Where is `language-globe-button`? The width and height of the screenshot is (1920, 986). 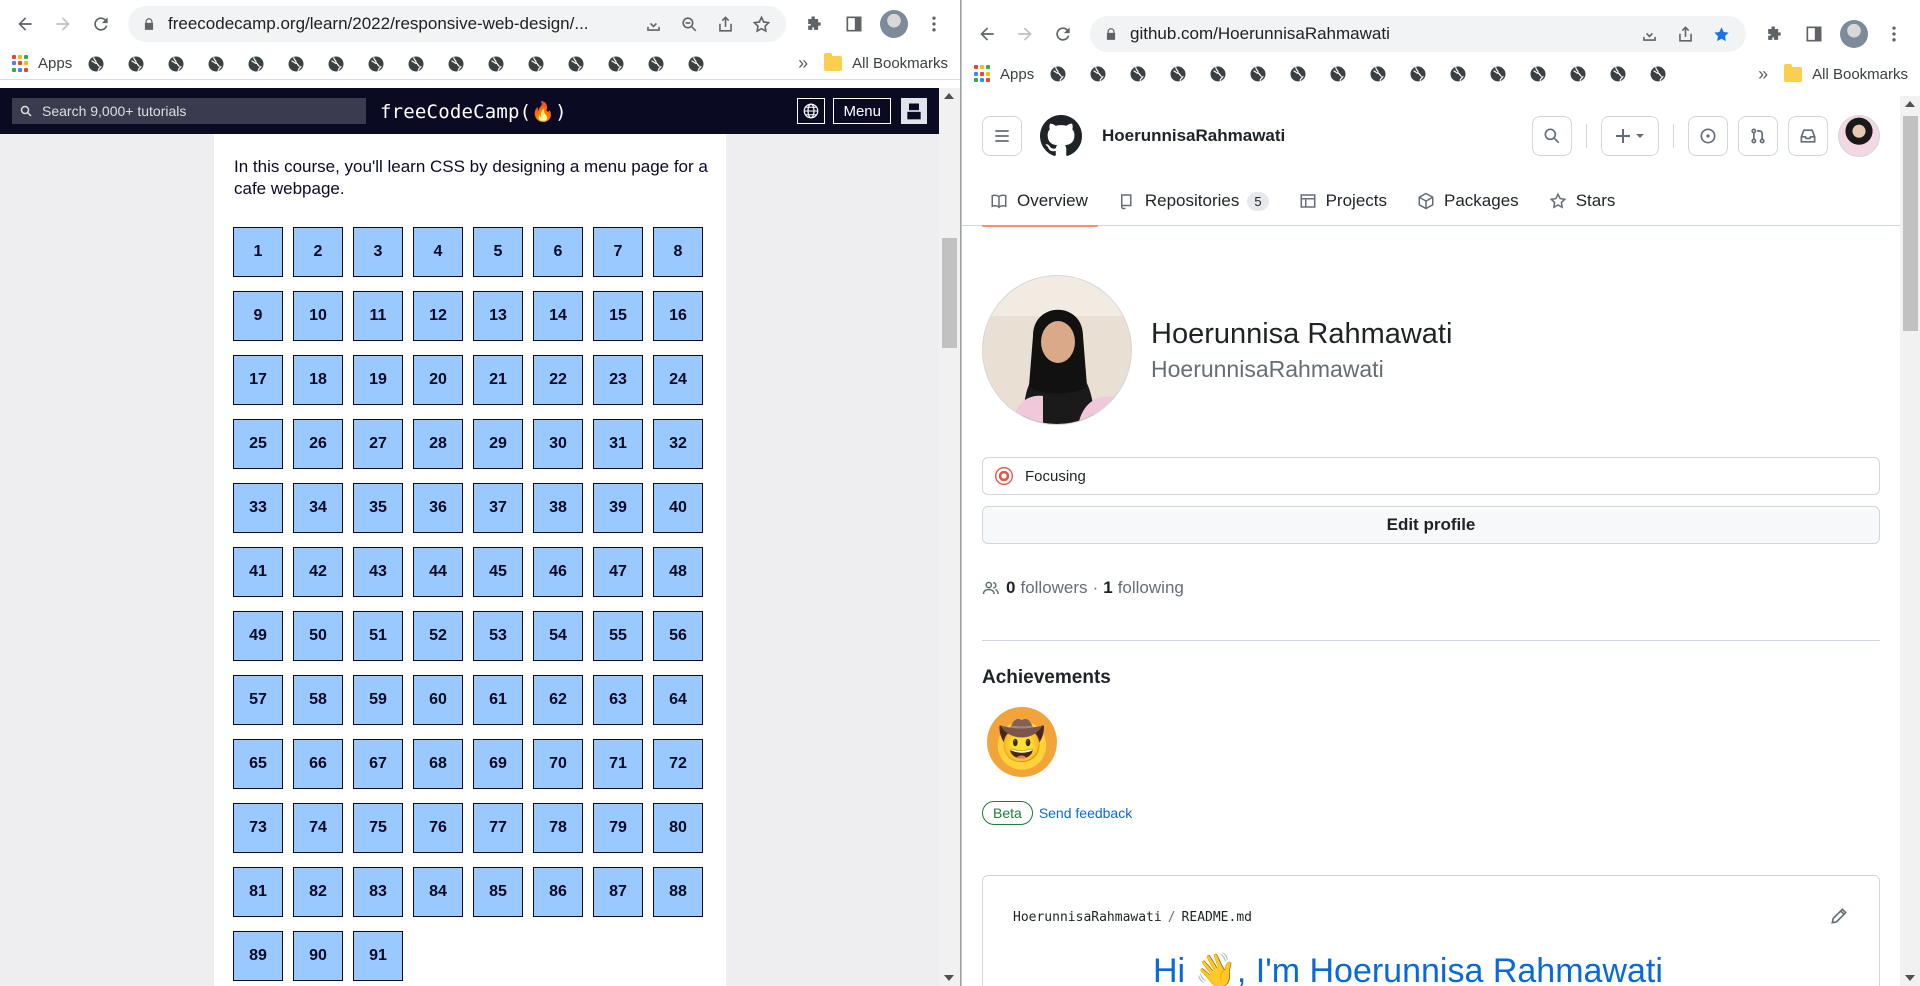 language-globe-button is located at coordinates (811, 111).